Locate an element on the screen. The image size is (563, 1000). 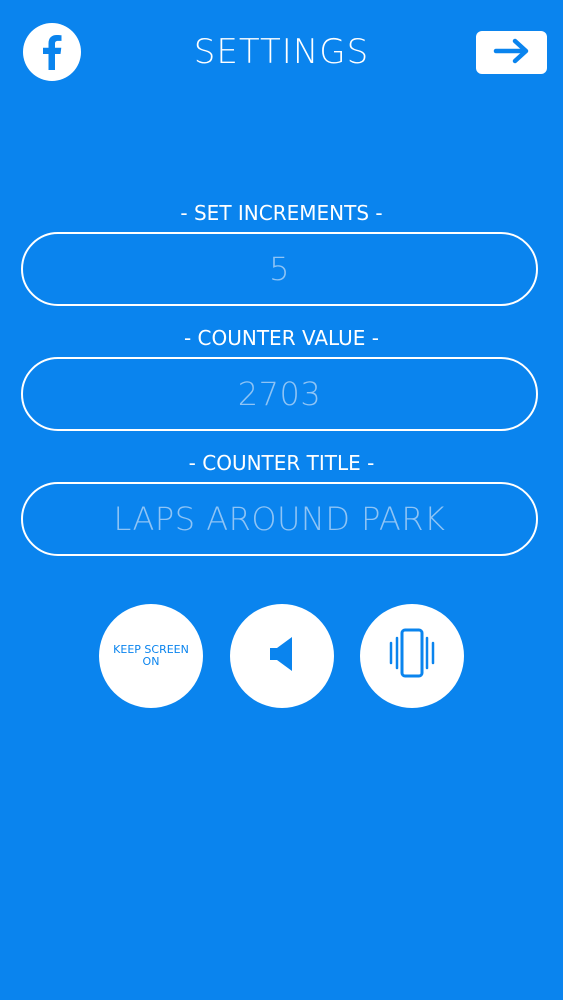
counter-value-field: 2703 is located at coordinates (279, 394).